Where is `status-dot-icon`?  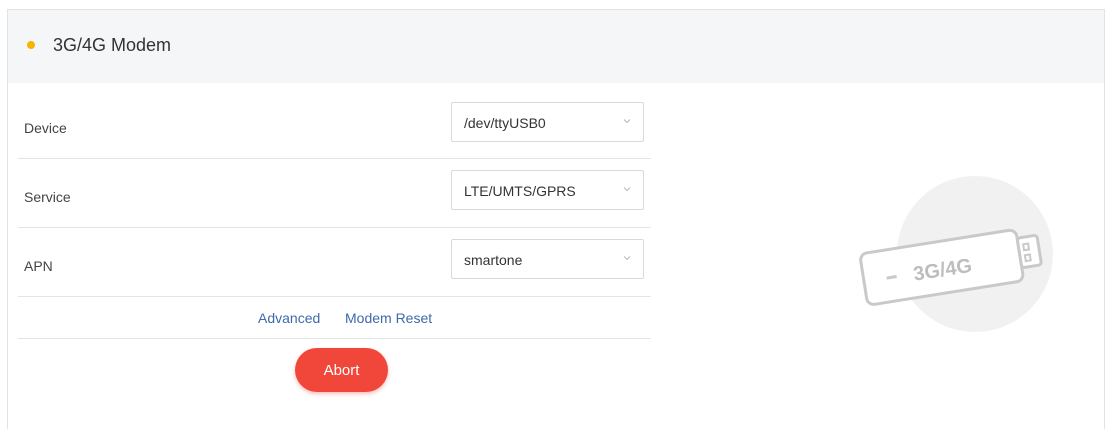
status-dot-icon is located at coordinates (31, 45).